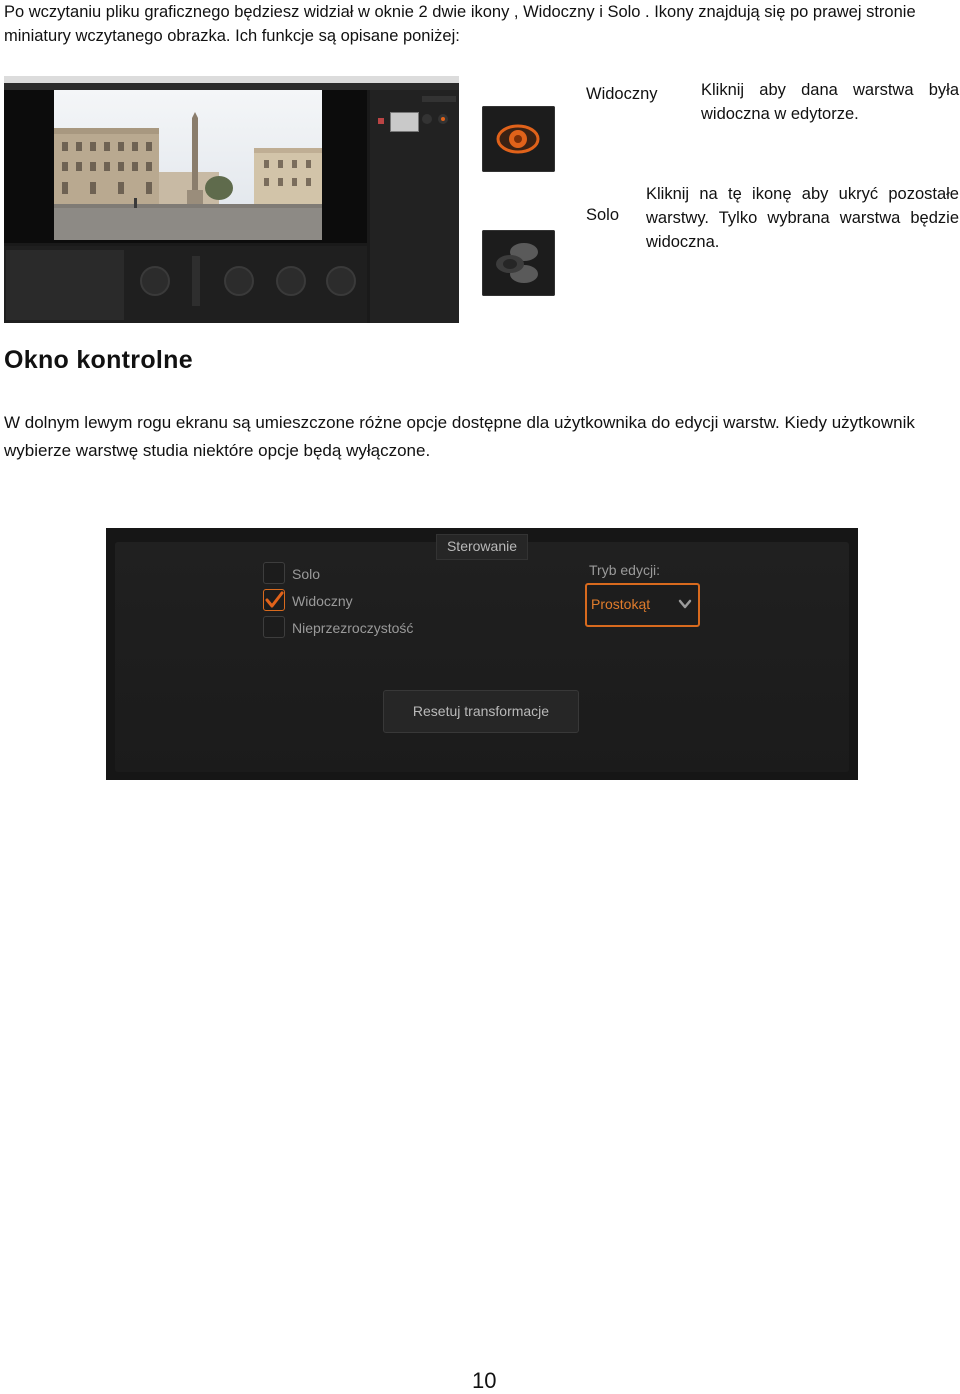  I want to click on screenshot-control-area, so click(185, 284).